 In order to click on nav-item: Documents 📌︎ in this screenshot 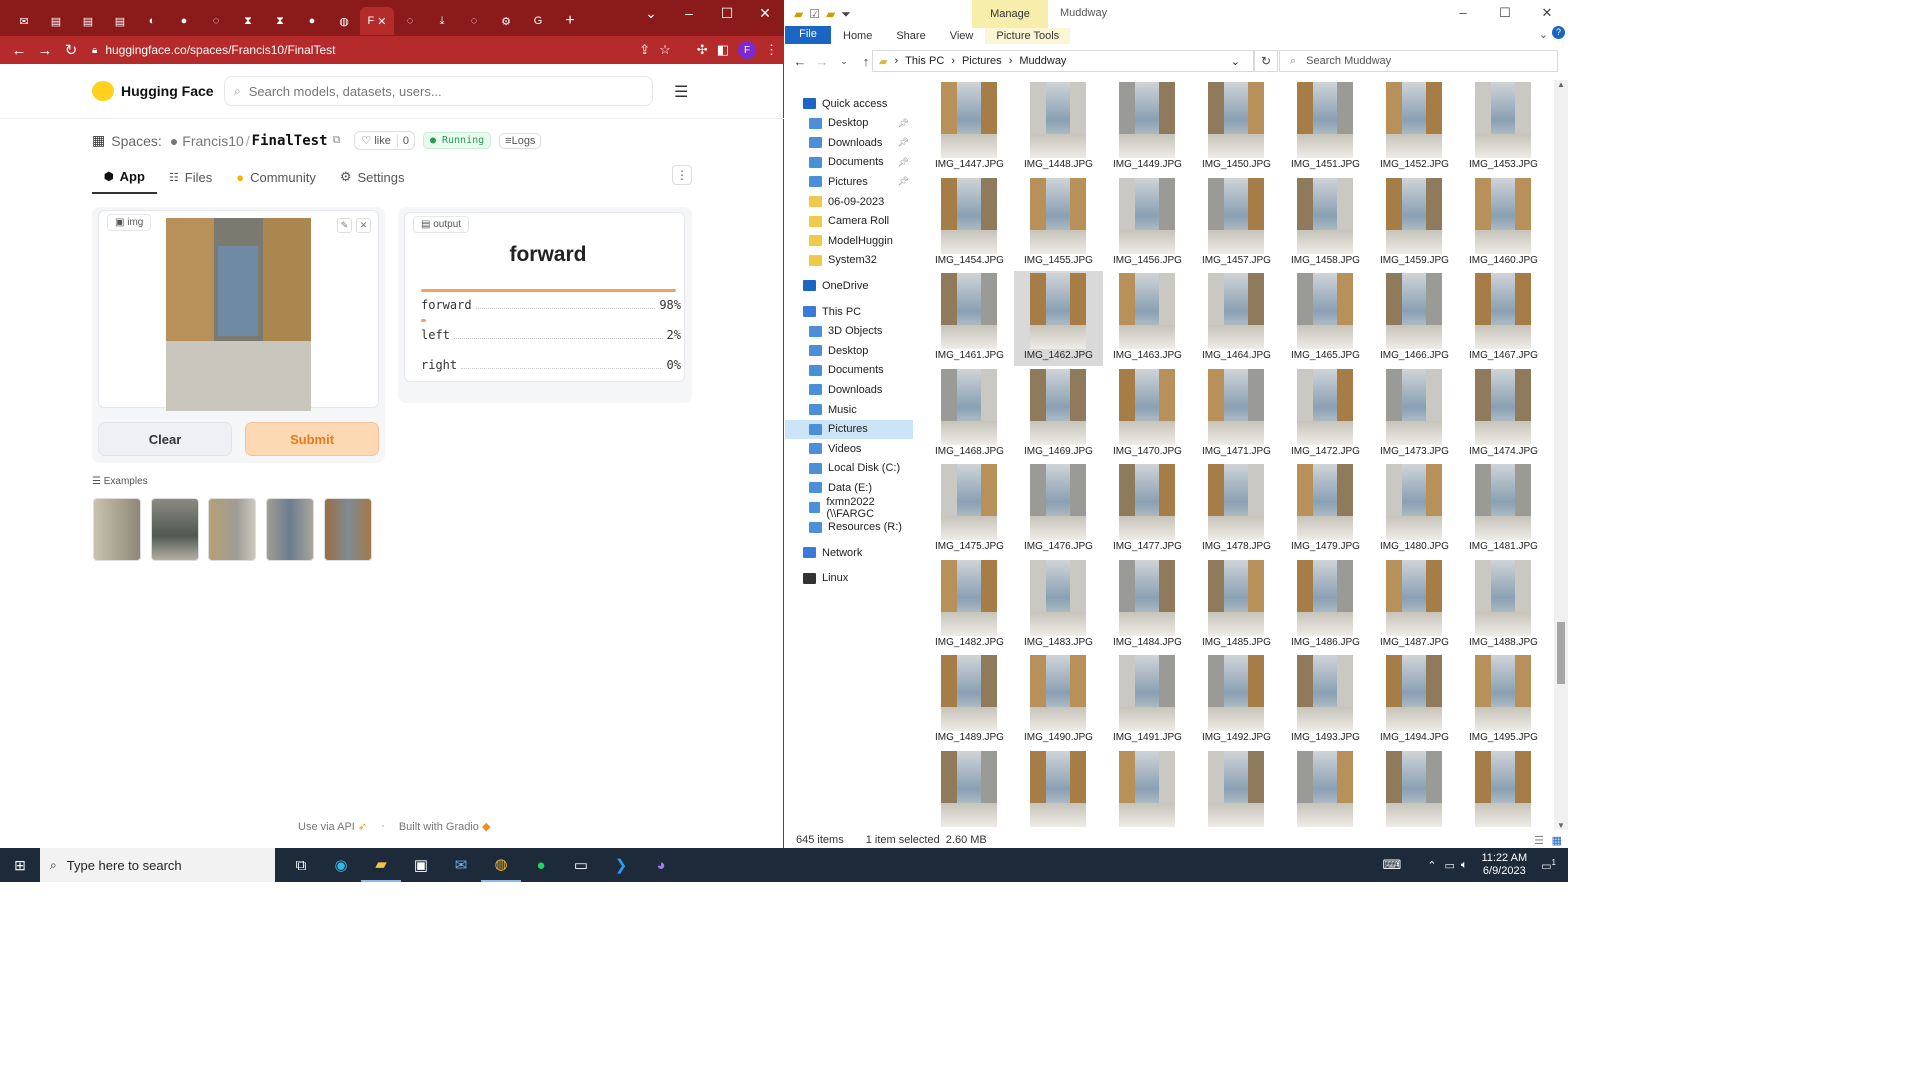, I will do `click(849, 162)`.